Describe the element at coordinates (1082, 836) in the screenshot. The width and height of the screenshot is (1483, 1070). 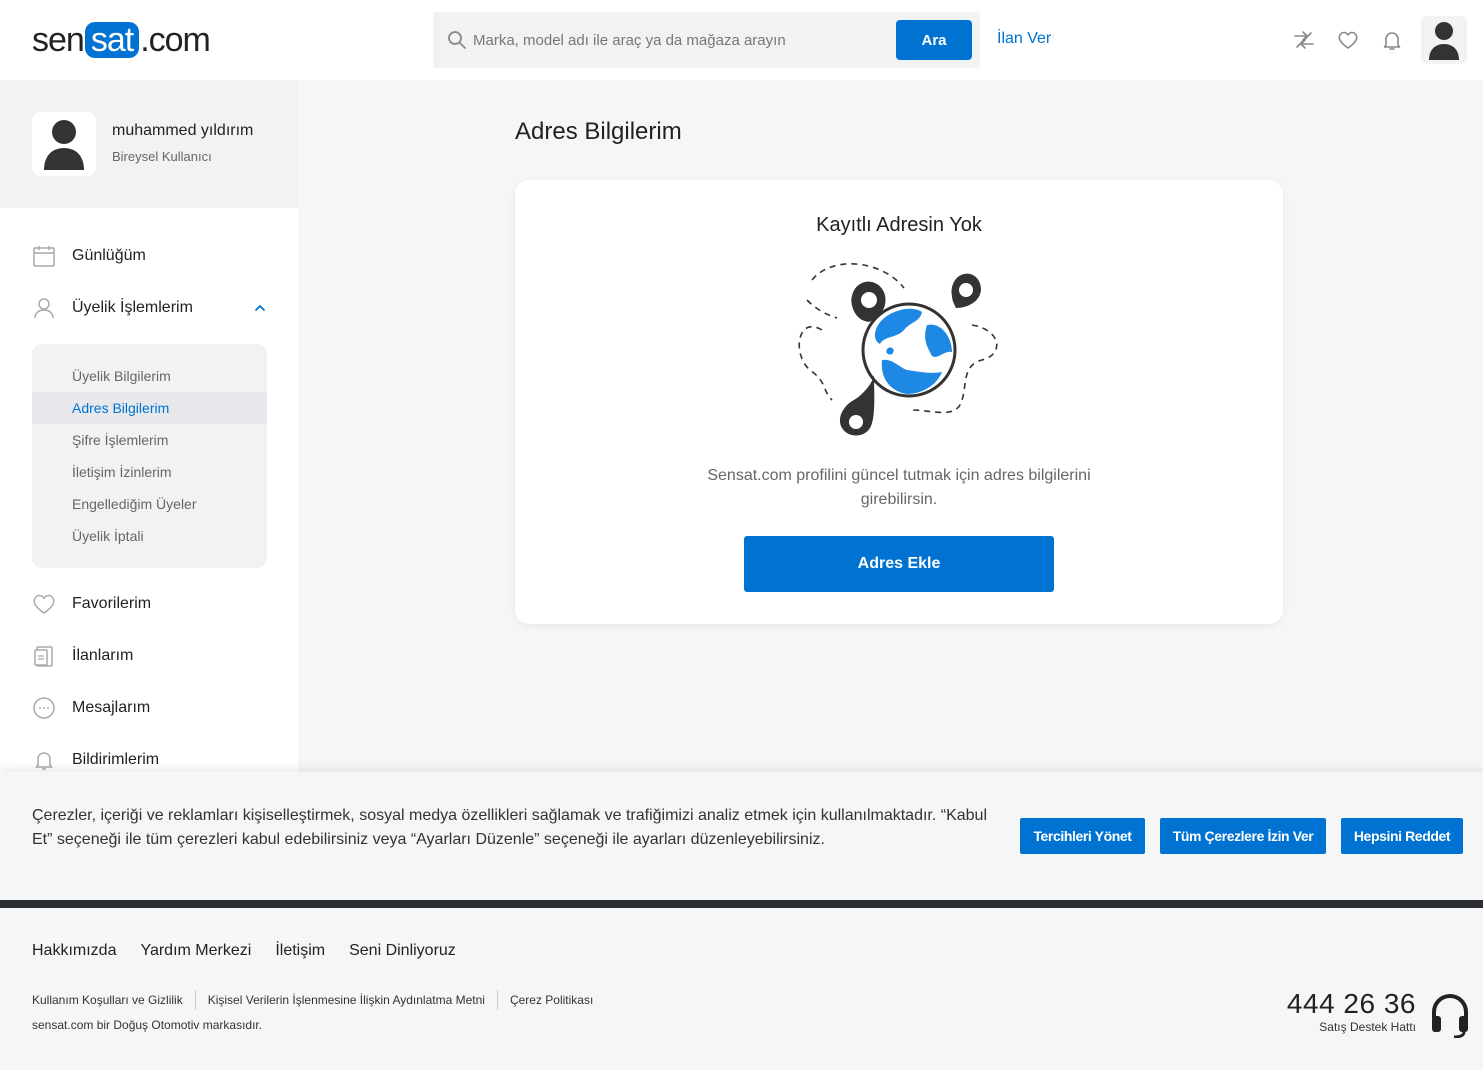
I see `manage-preferences-button: Tercihleri Yönet` at that location.